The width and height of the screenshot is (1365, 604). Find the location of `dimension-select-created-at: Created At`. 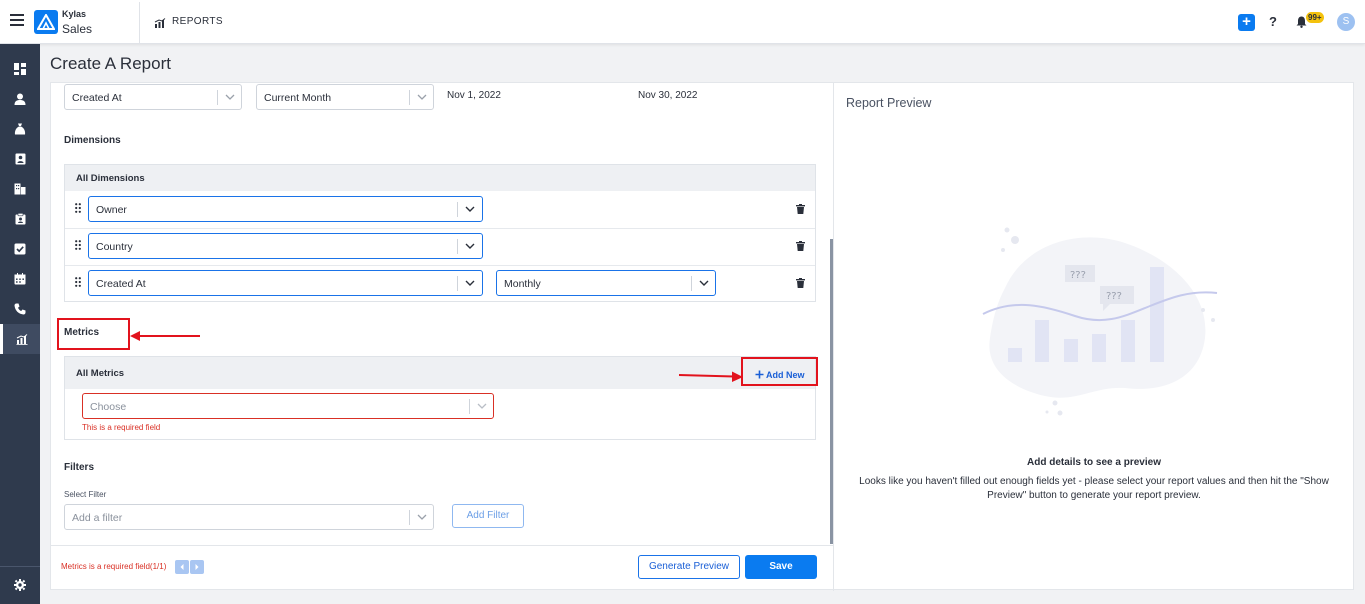

dimension-select-created-at: Created At is located at coordinates (285, 283).